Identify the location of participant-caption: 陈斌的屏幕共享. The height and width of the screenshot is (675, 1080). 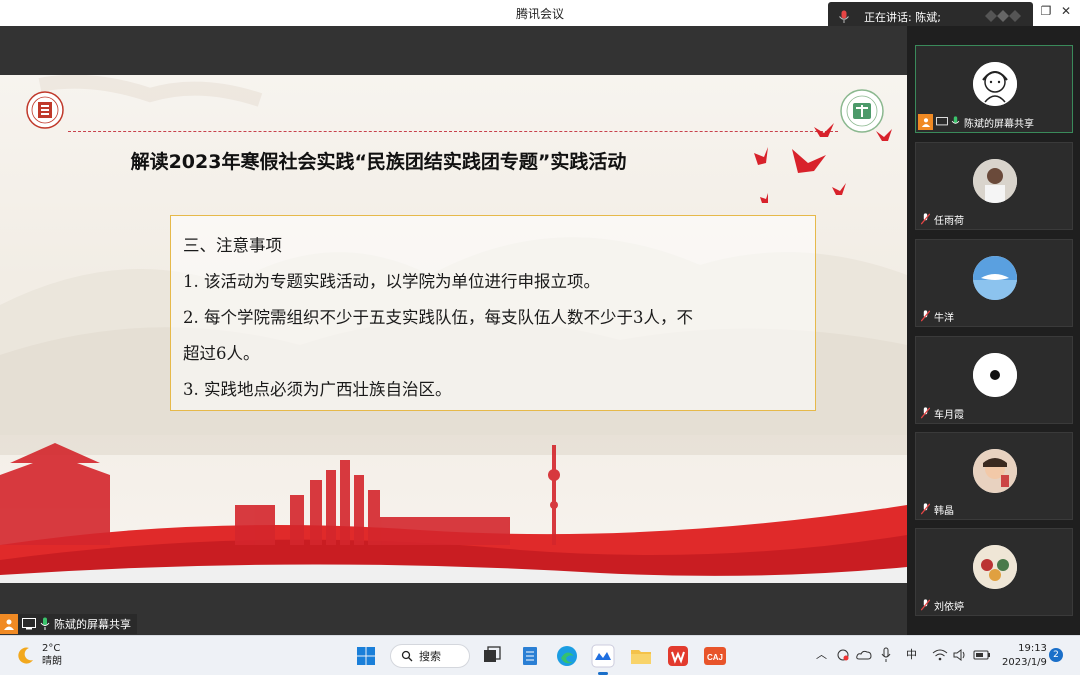
(976, 122).